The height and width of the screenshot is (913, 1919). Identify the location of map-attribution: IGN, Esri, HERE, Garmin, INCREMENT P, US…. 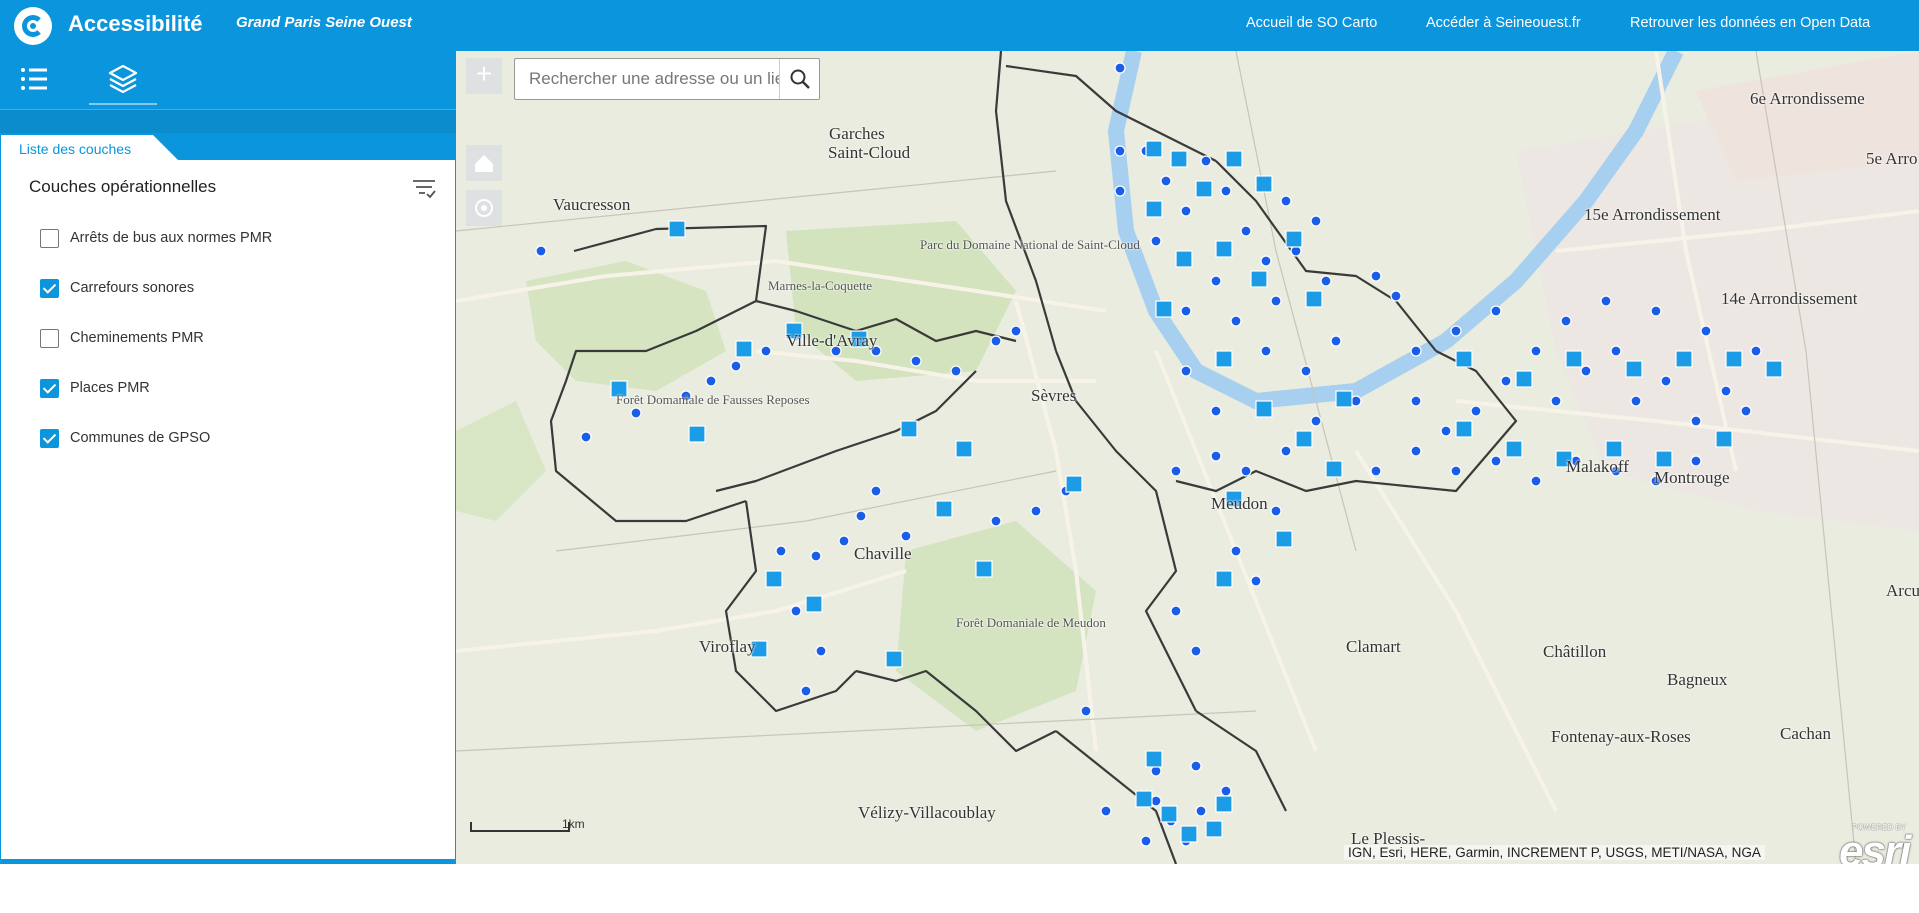
(1554, 852).